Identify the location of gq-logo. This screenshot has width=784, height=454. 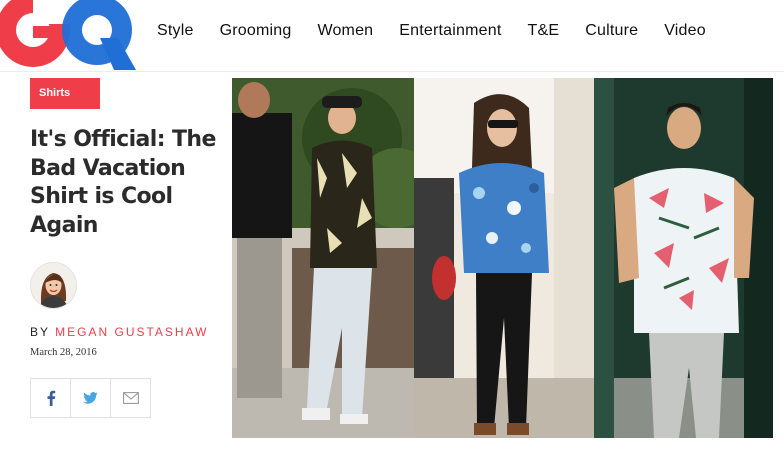
(68, 35).